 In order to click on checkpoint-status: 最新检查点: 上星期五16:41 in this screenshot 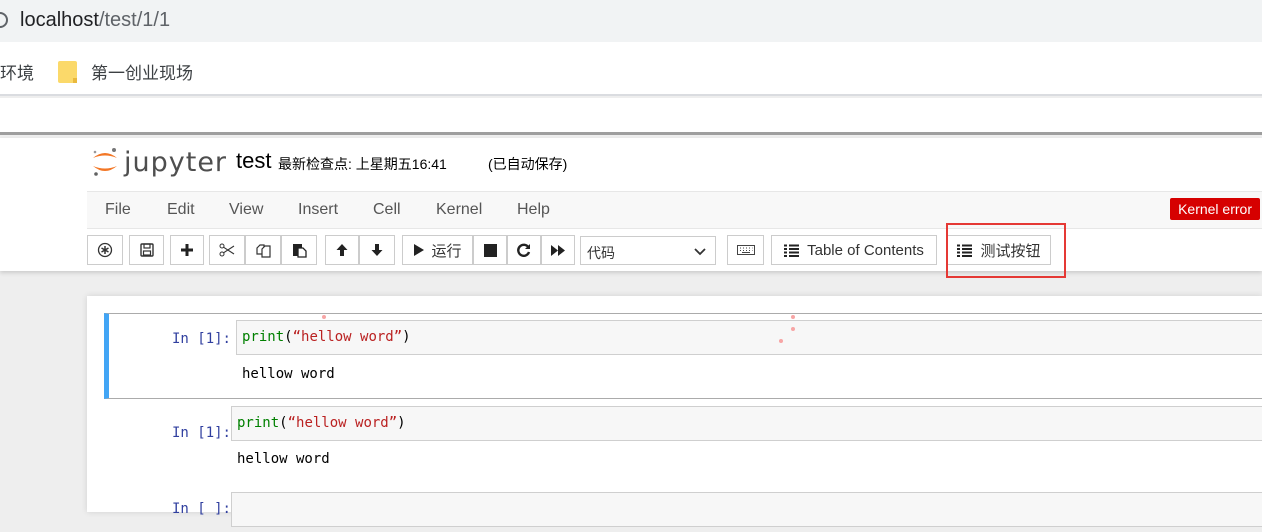, I will do `click(362, 164)`.